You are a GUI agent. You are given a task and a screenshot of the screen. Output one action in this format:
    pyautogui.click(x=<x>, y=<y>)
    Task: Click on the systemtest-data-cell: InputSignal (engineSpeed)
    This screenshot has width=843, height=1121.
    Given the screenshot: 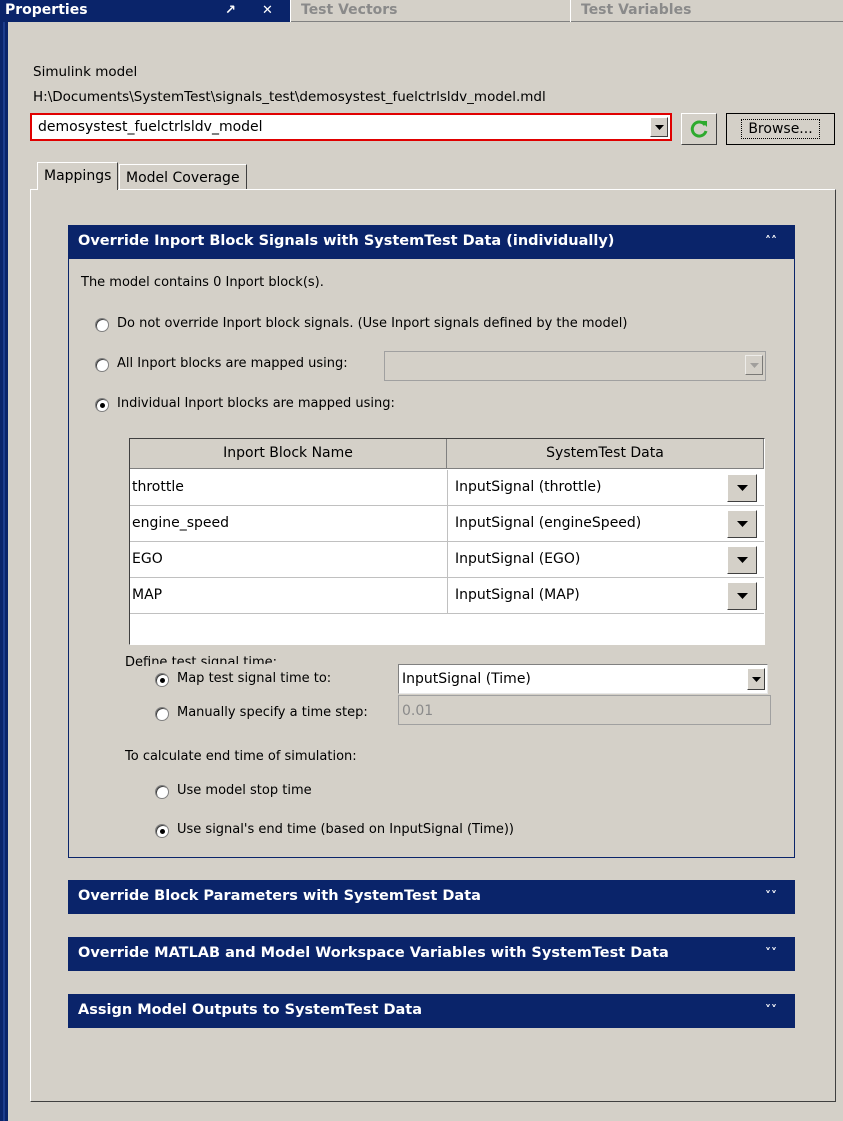 What is the action you would take?
    pyautogui.click(x=548, y=523)
    